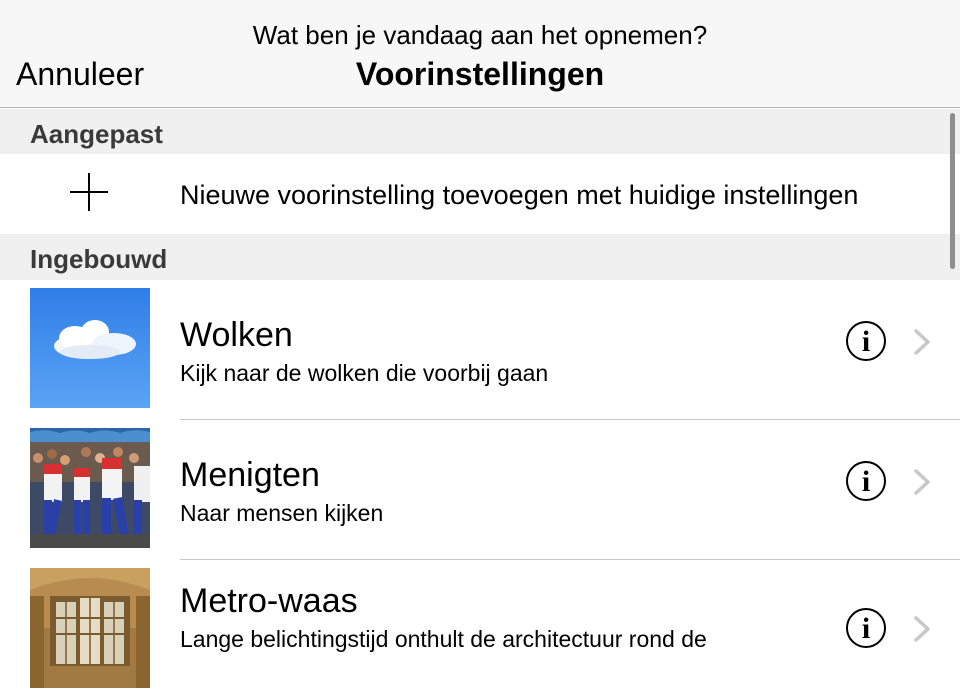  What do you see at coordinates (480, 257) in the screenshot?
I see `section-header-builtin: Ingebouwd` at bounding box center [480, 257].